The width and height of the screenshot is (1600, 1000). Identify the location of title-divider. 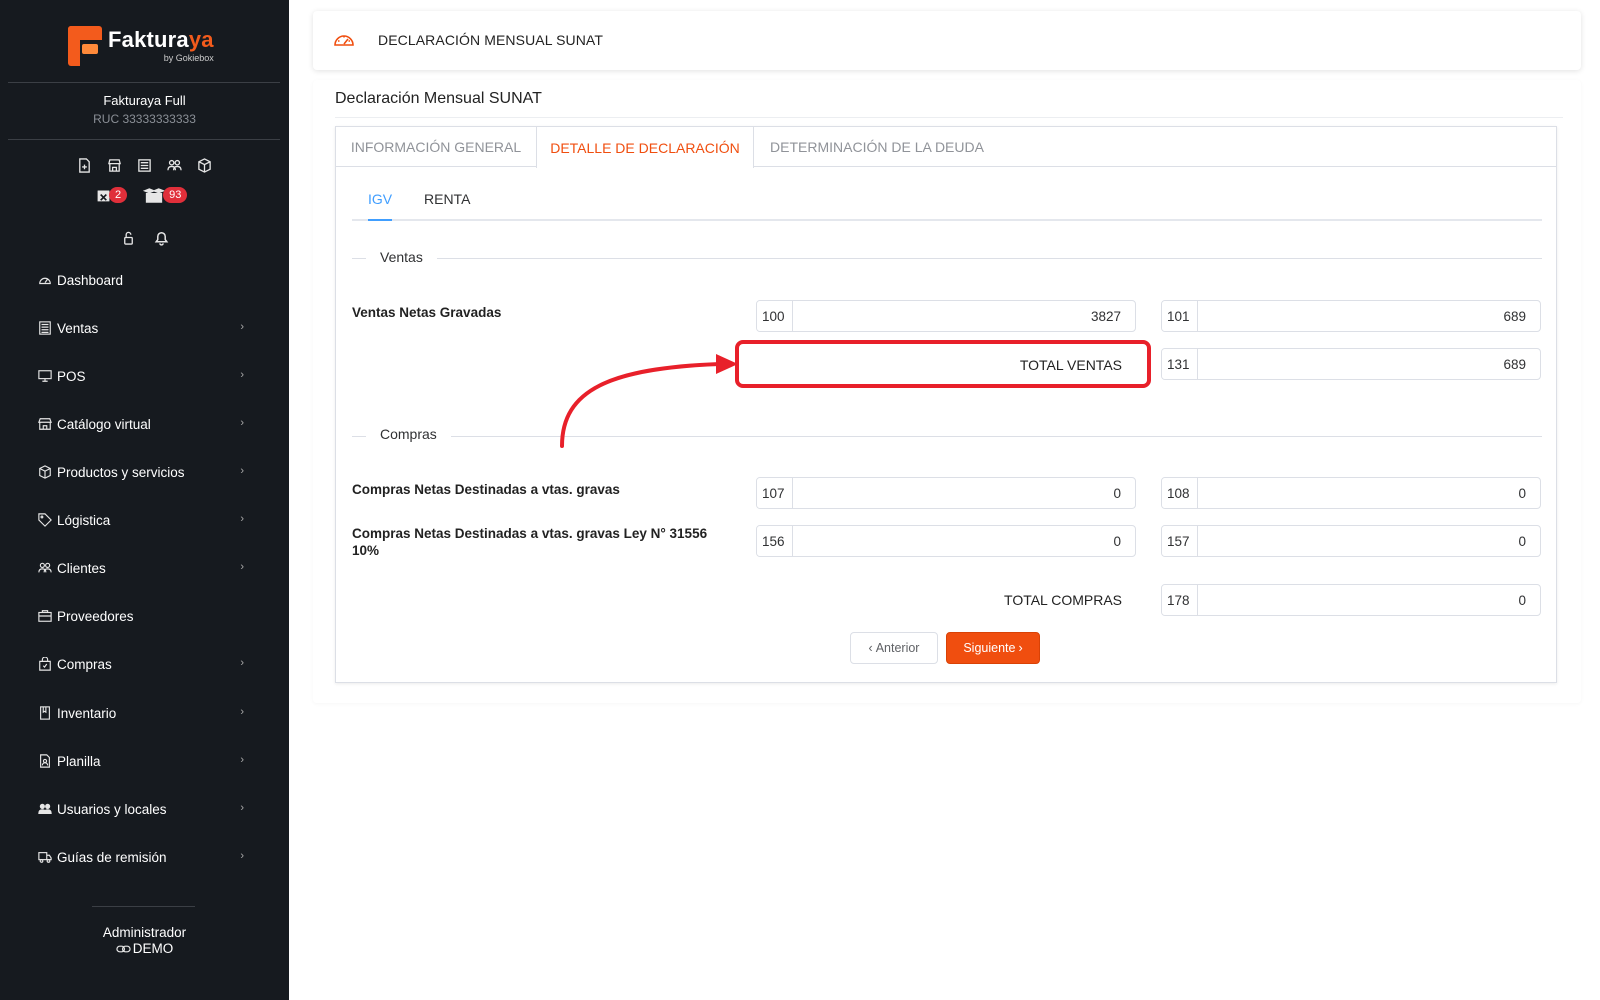
(949, 117).